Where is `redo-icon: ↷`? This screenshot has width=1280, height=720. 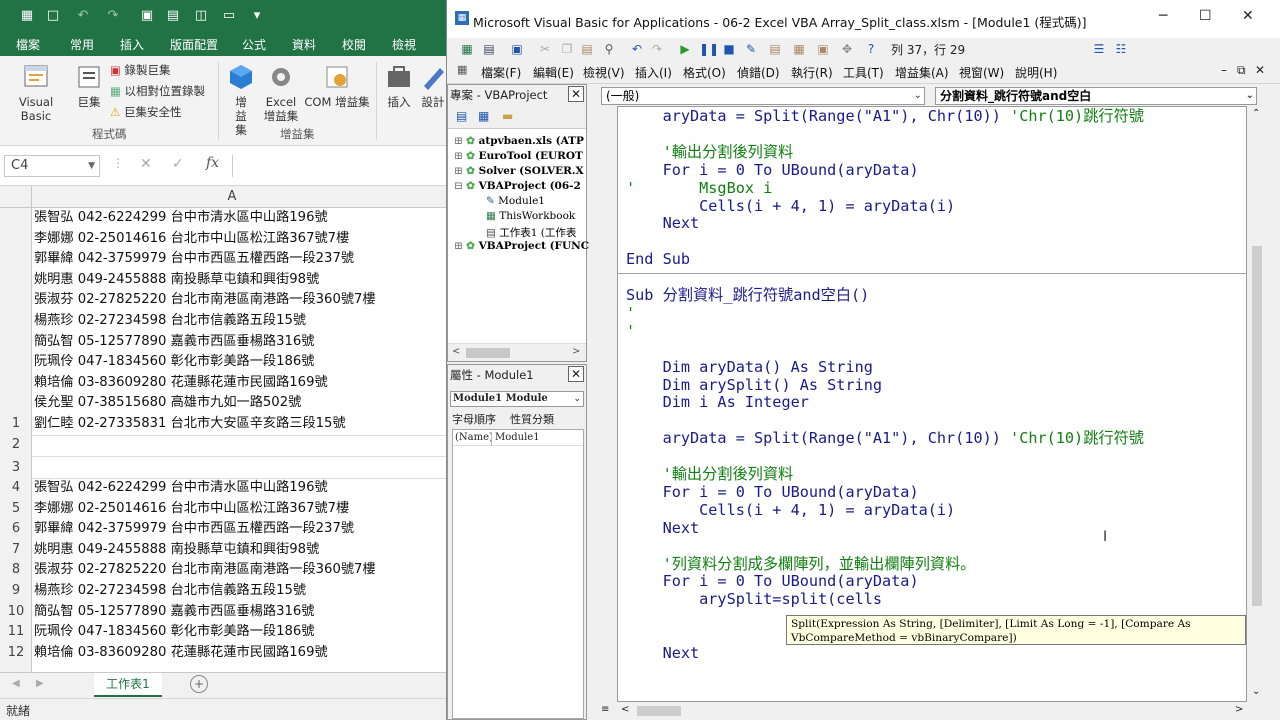
redo-icon: ↷ is located at coordinates (657, 49).